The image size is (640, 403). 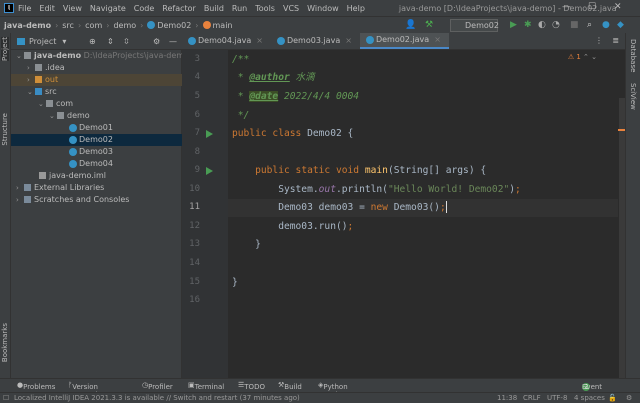 I want to click on code-line: public class Demo02 {, so click(x=293, y=133).